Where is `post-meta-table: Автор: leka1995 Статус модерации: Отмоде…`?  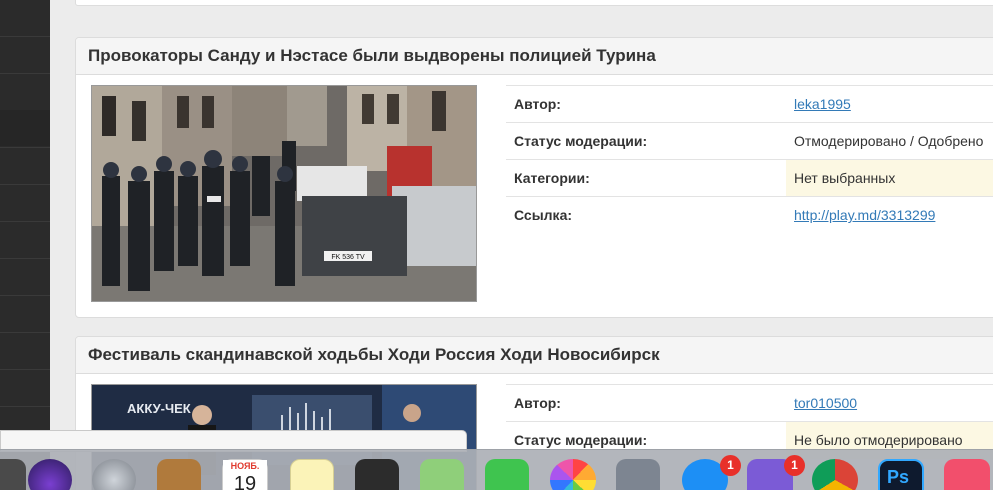
post-meta-table: Автор: leka1995 Статус модерации: Отмоде… is located at coordinates (749, 159).